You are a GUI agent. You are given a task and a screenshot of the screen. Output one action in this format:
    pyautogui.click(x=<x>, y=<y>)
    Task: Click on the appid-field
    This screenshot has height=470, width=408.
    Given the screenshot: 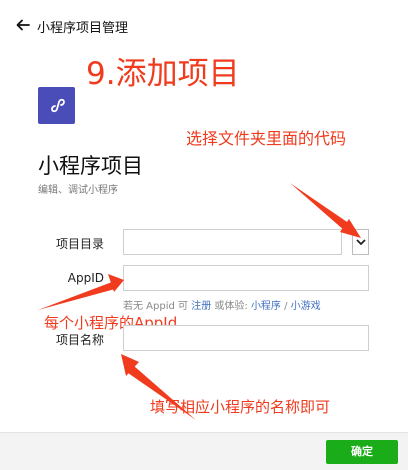 What is the action you would take?
    pyautogui.click(x=246, y=278)
    